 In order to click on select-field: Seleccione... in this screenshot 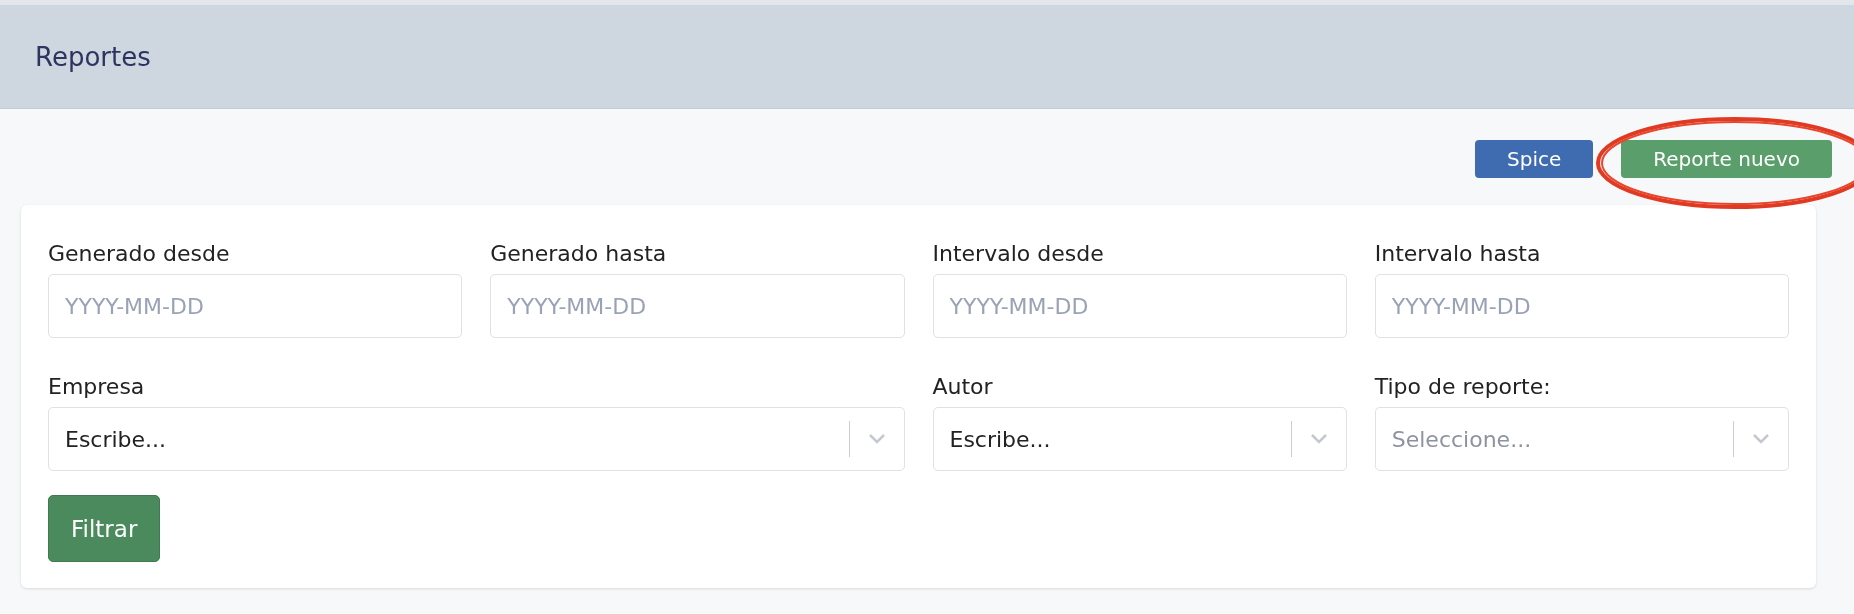, I will do `click(1581, 439)`.